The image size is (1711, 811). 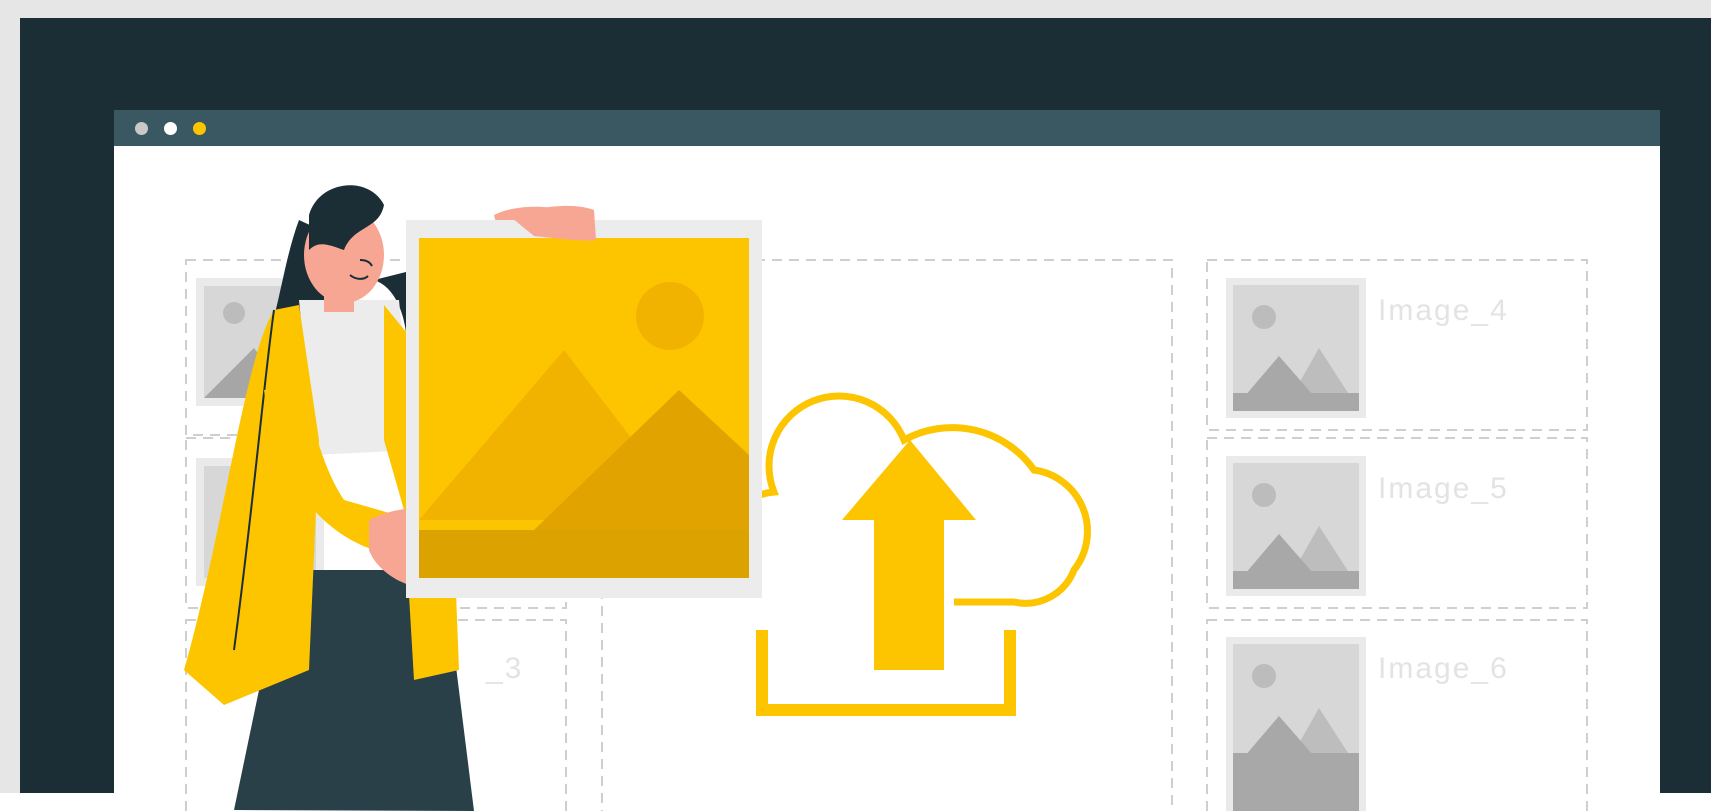 I want to click on cloud-upload-icon, so click(x=902, y=556).